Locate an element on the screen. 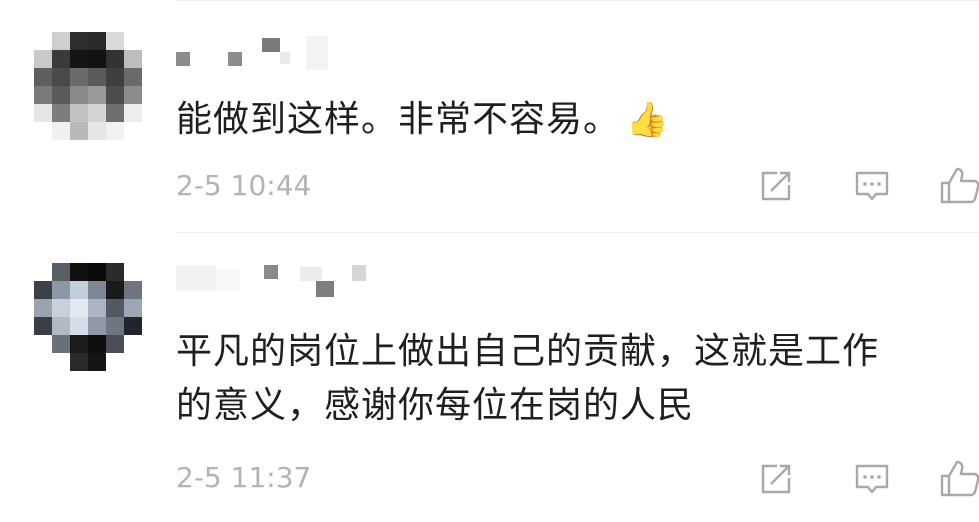  comment-text-line: 能做到这样。非常不容易。 👍 is located at coordinates (576, 120).